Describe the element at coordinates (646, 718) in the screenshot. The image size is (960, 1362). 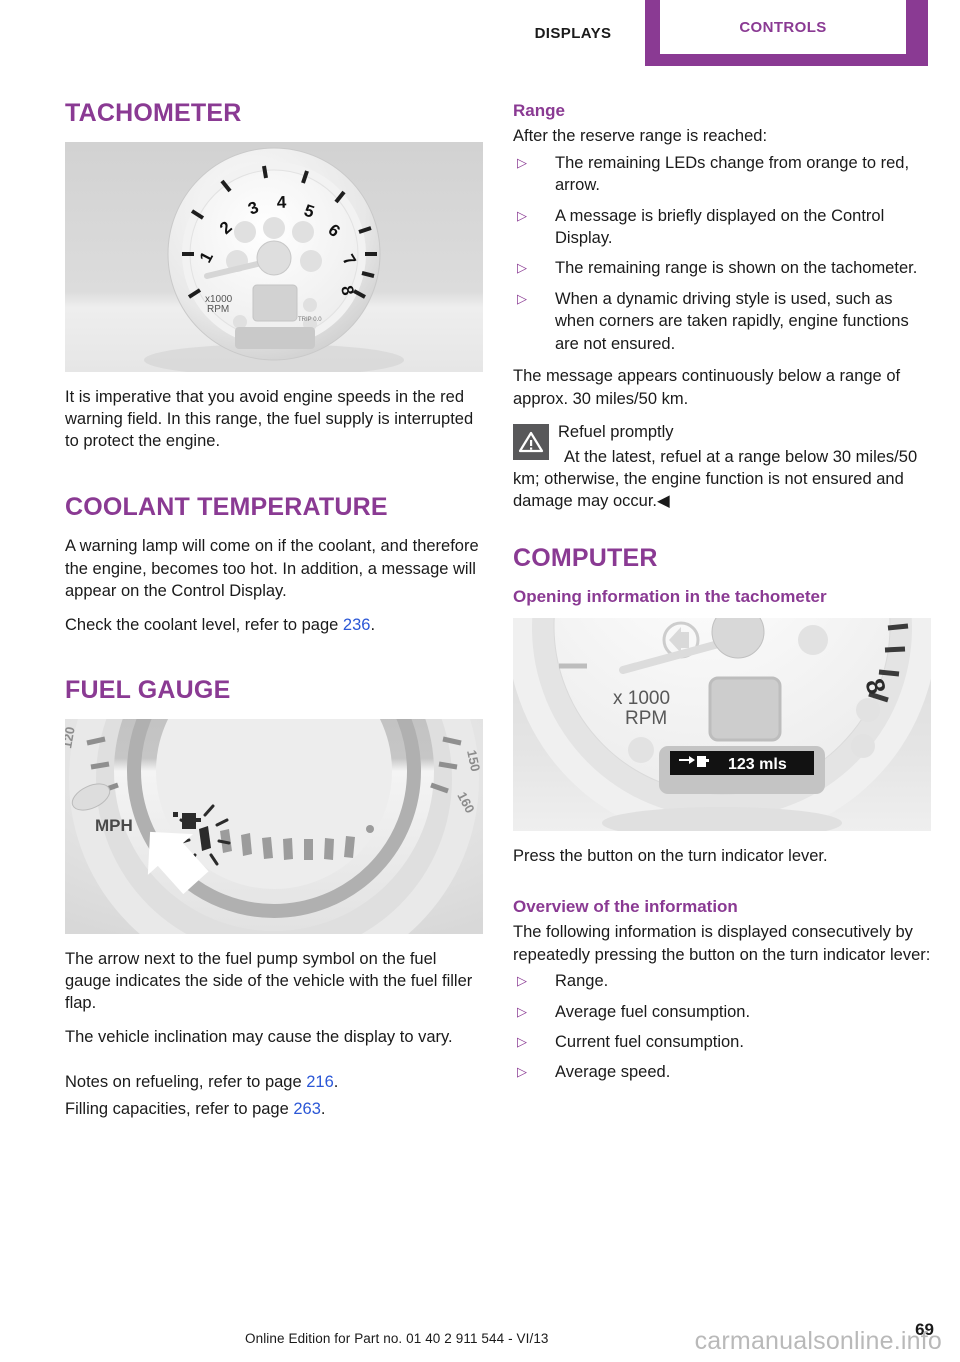
I see `computer-unit-label: RPM` at that location.